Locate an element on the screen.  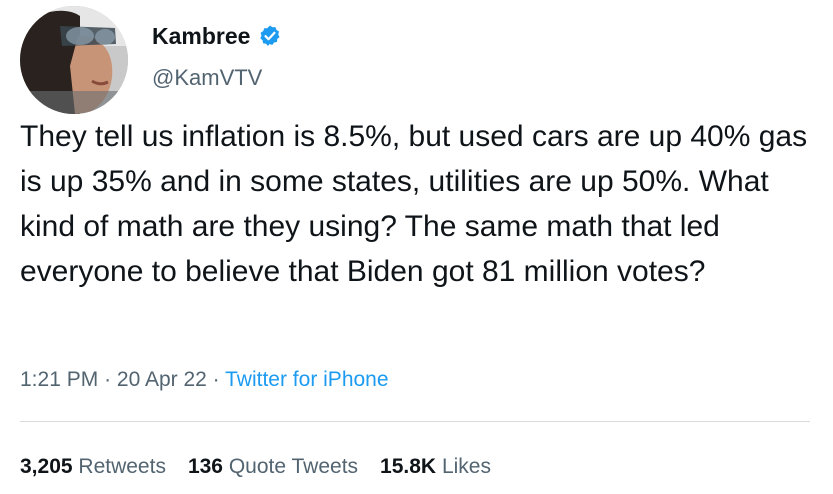
display-name: Kambree is located at coordinates (201, 36).